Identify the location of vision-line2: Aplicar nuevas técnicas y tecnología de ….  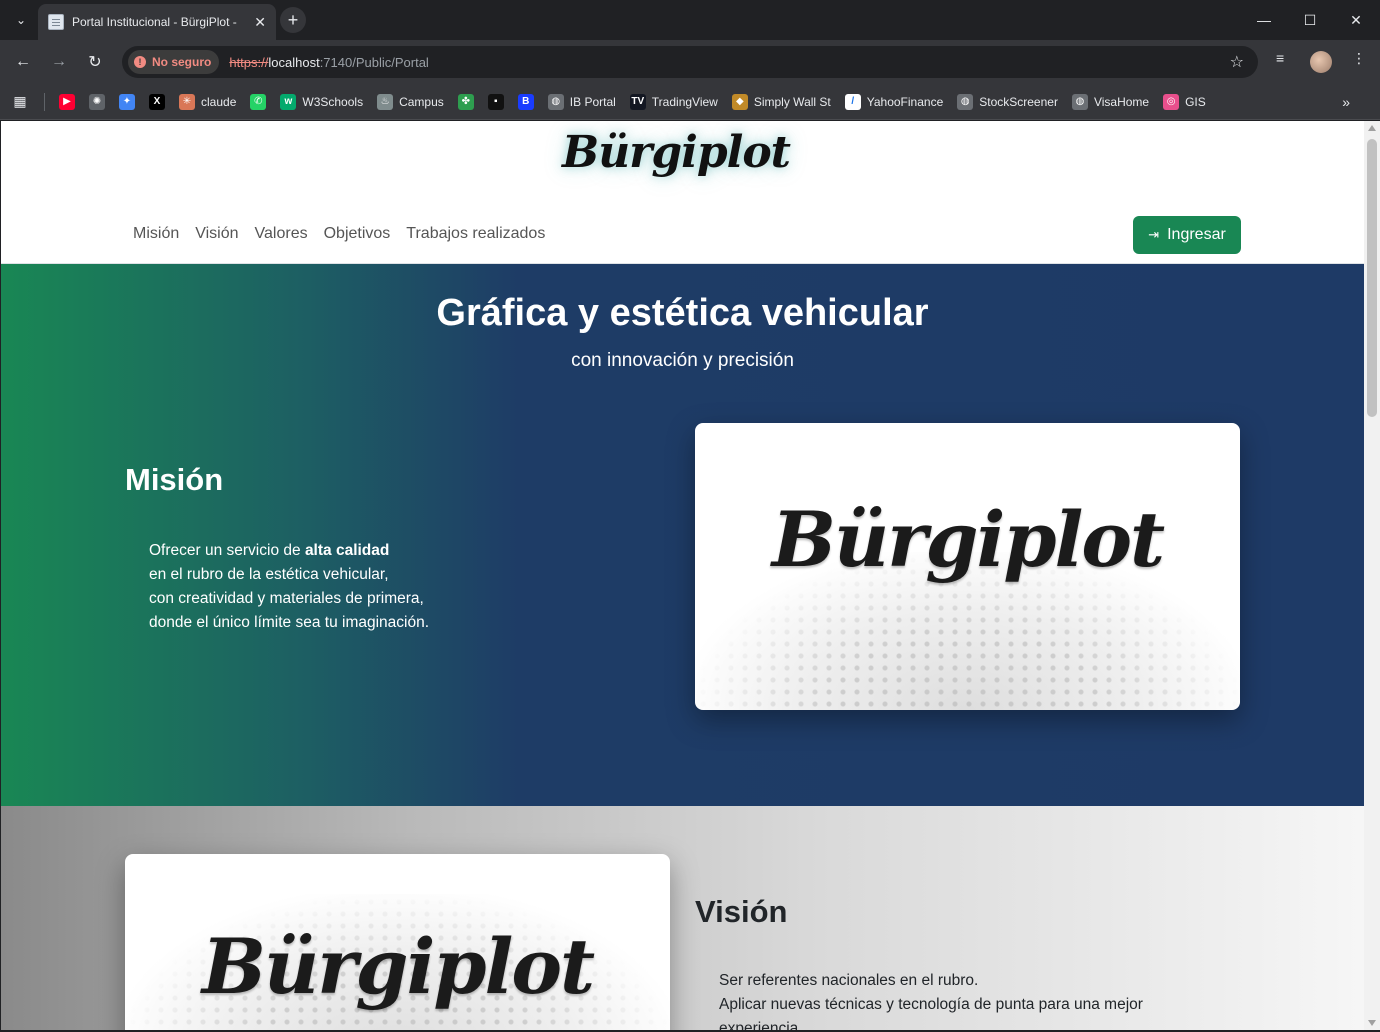
(931, 1004).